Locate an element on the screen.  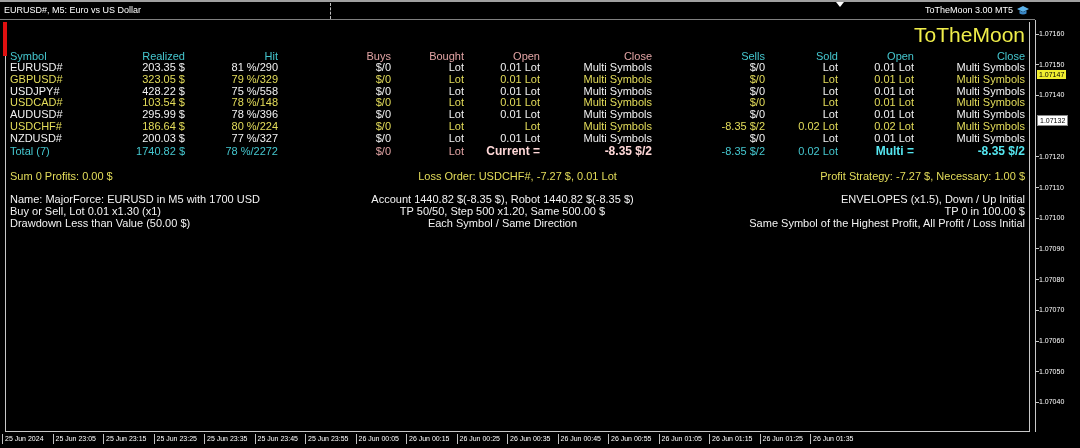
column-header: Buys is located at coordinates (378, 56).